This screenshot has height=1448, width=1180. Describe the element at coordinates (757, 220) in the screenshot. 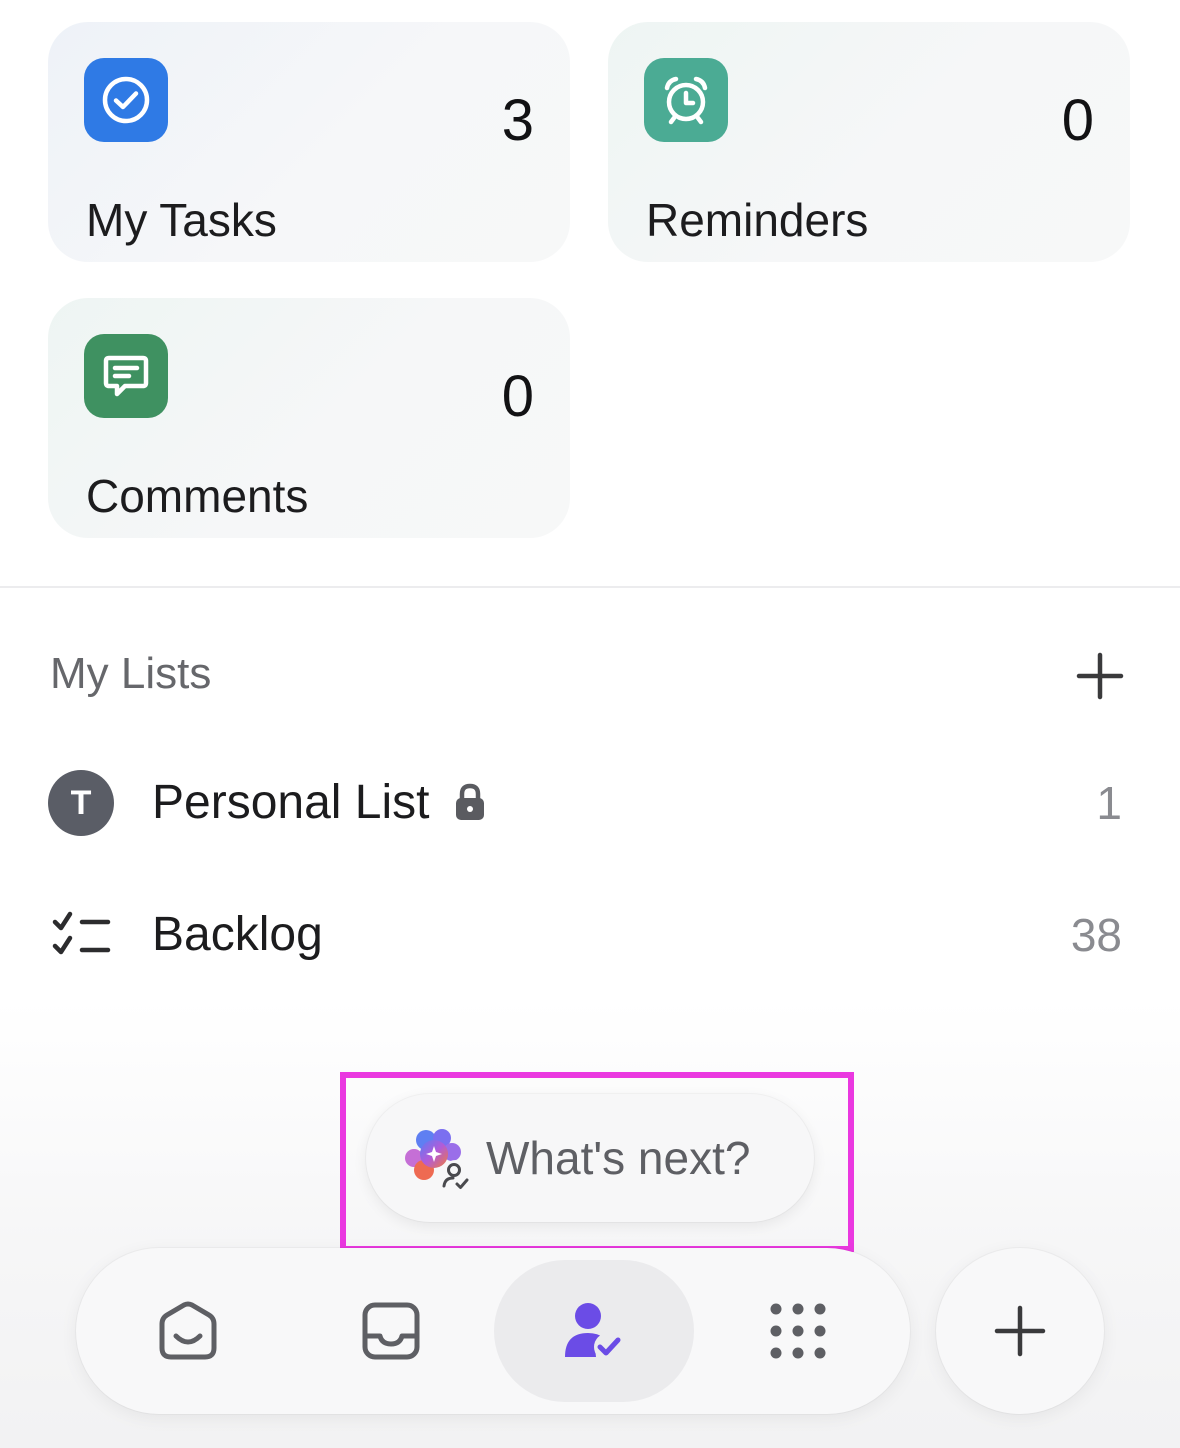

I see `reminders-label: Reminders` at that location.